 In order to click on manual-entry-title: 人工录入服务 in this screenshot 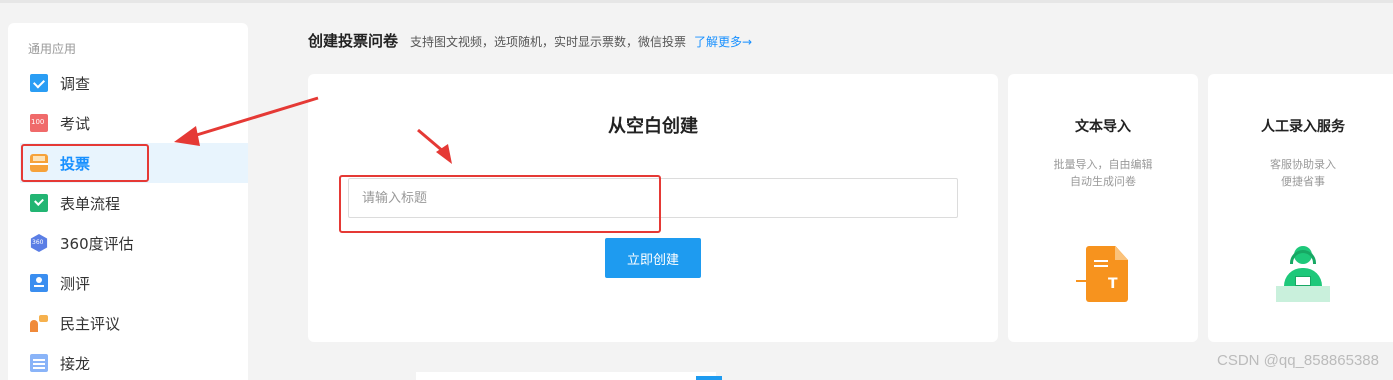, I will do `click(1303, 127)`.